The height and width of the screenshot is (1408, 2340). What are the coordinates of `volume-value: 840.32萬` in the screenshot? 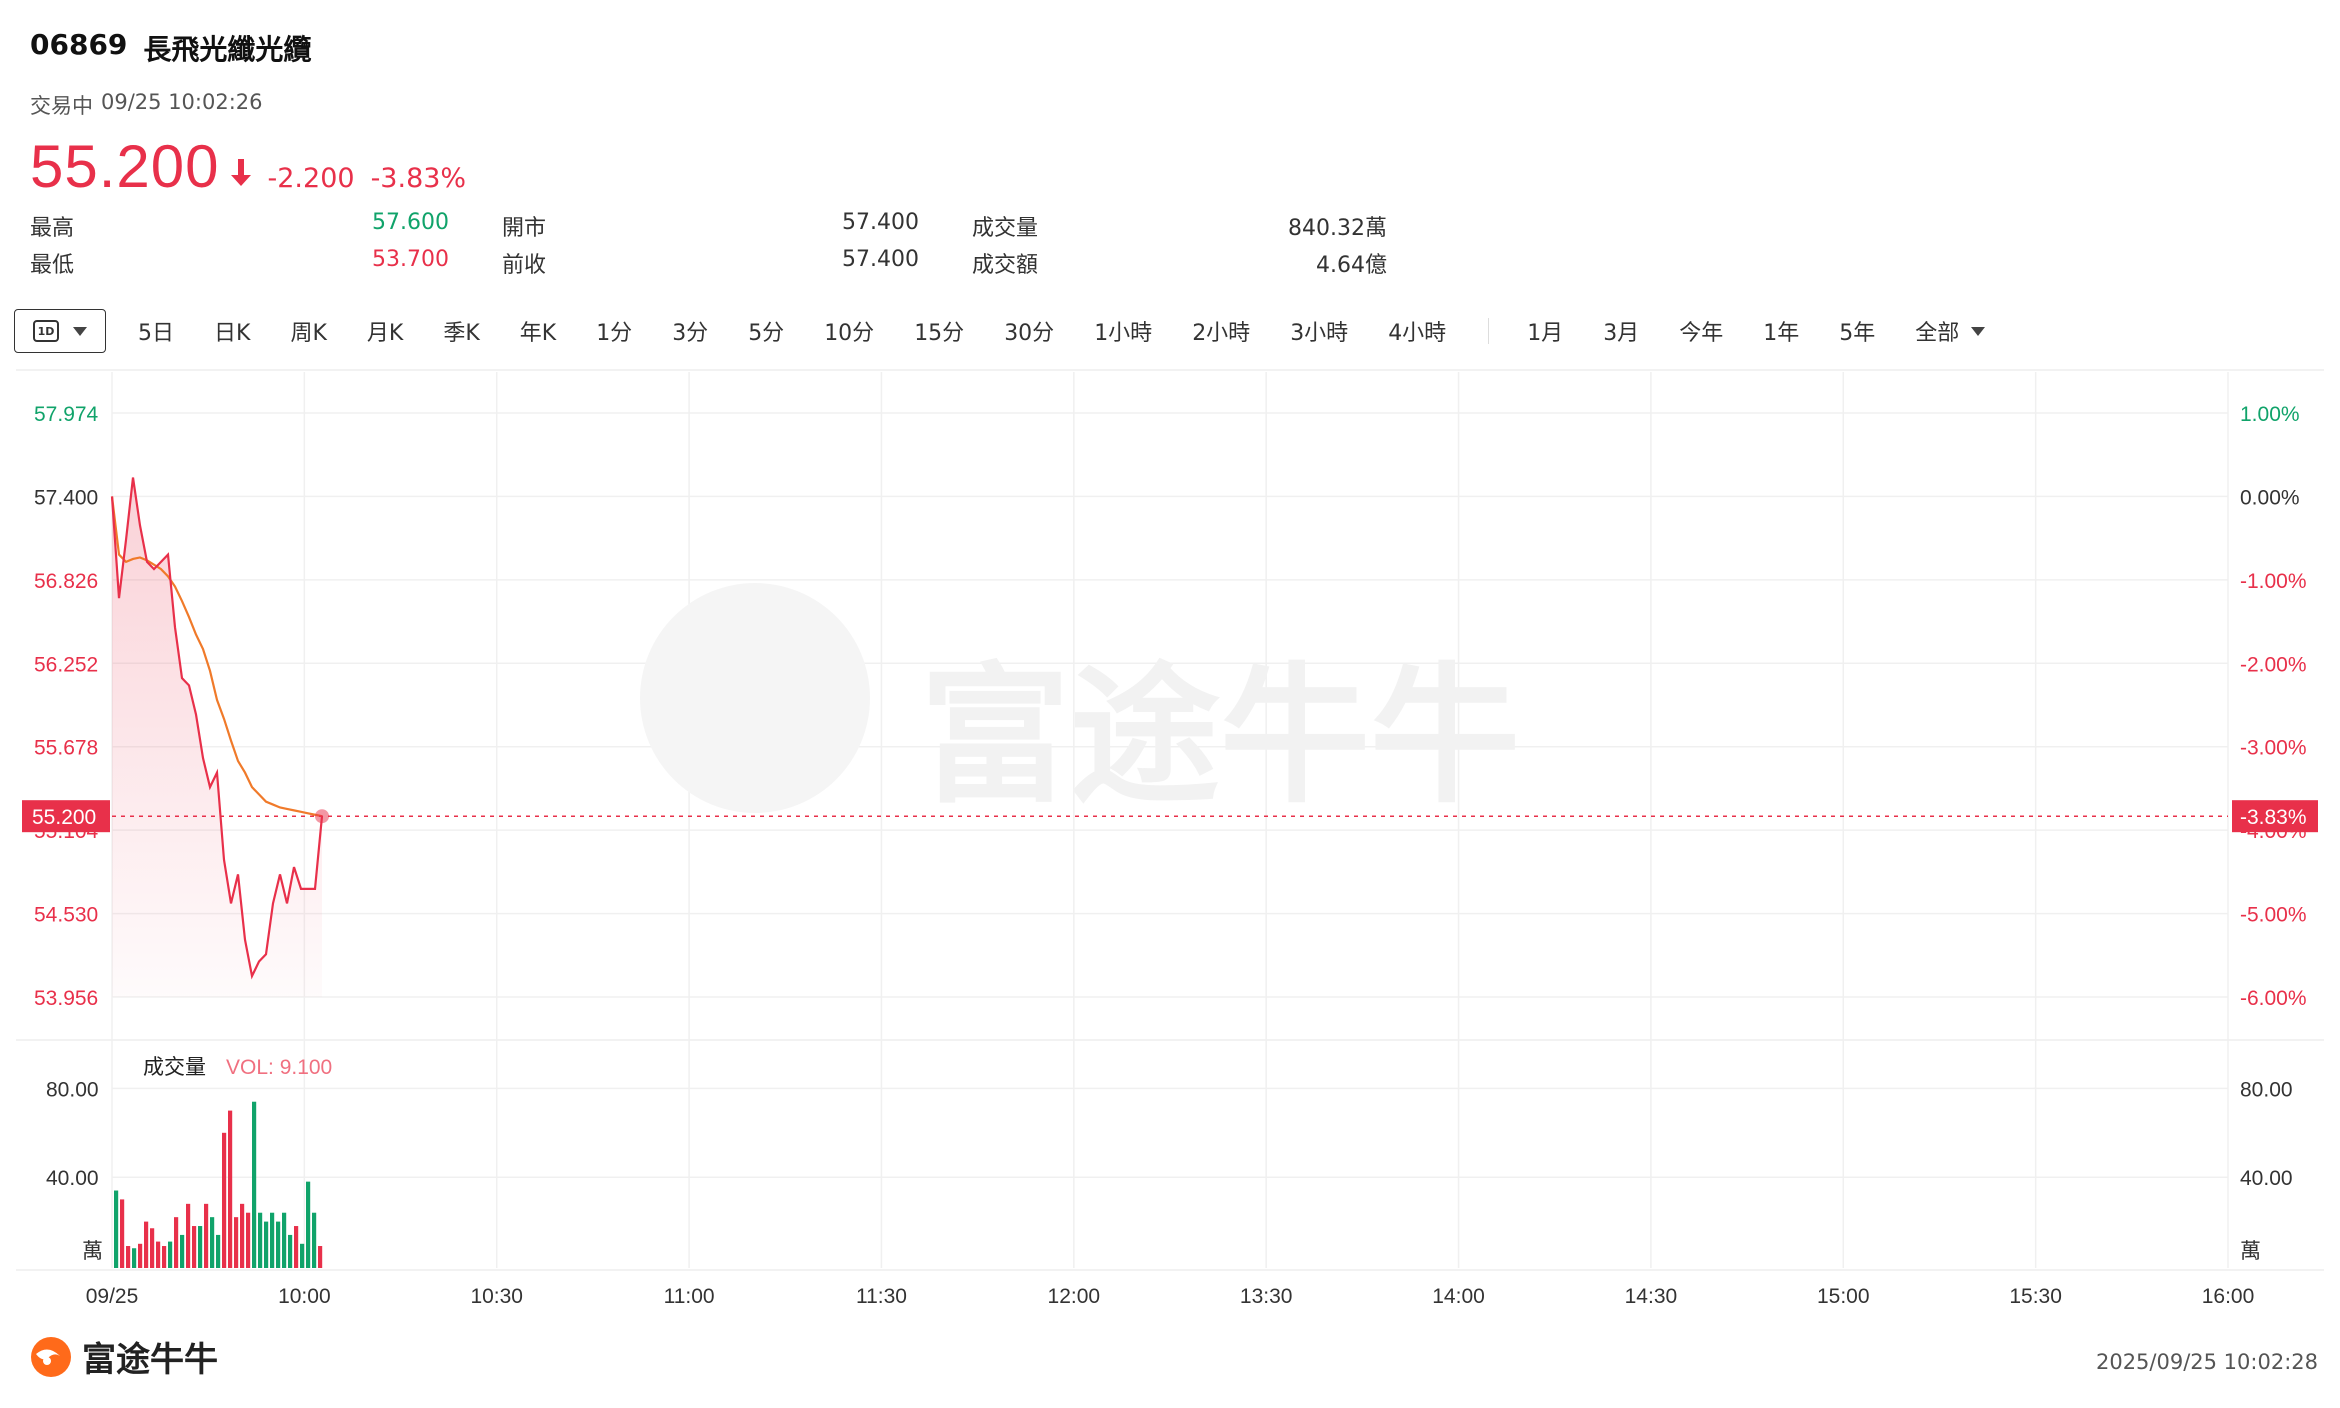 It's located at (1337, 228).